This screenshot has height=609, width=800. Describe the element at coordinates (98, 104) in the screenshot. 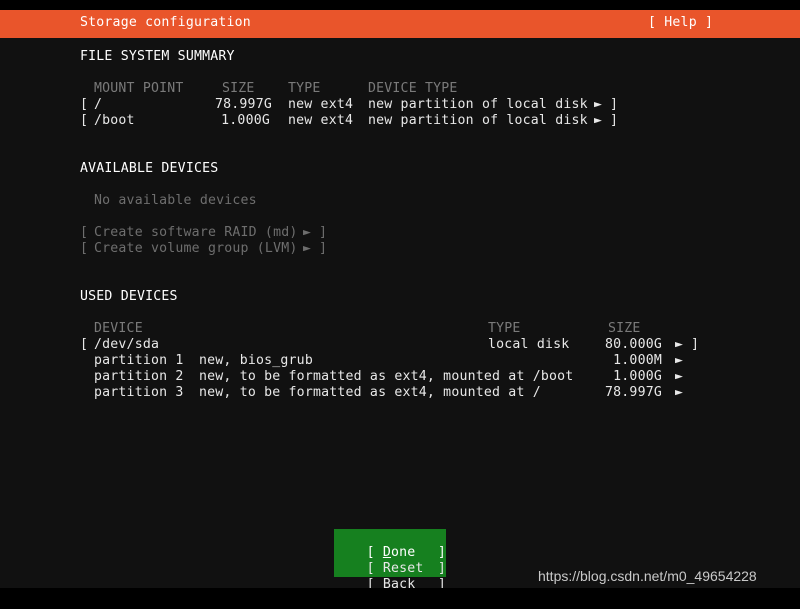

I see `mount-point-value: /` at that location.